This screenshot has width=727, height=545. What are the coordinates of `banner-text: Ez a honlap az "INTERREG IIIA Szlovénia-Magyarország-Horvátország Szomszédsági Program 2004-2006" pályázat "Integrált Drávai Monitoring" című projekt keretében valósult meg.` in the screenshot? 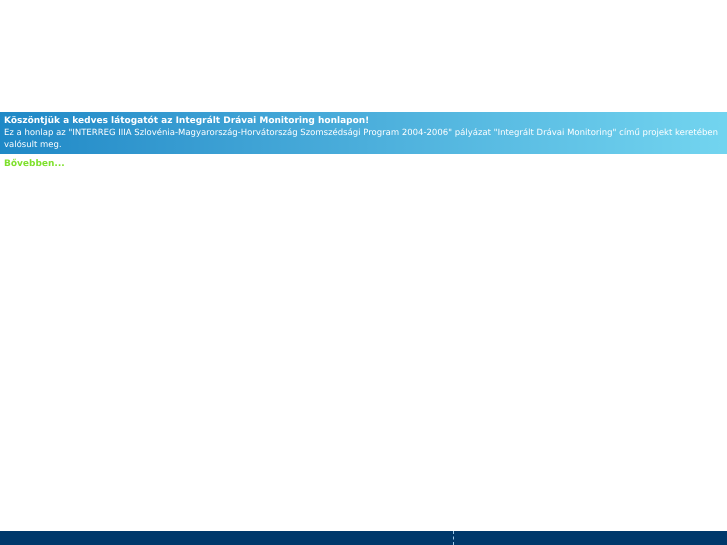 It's located at (361, 139).